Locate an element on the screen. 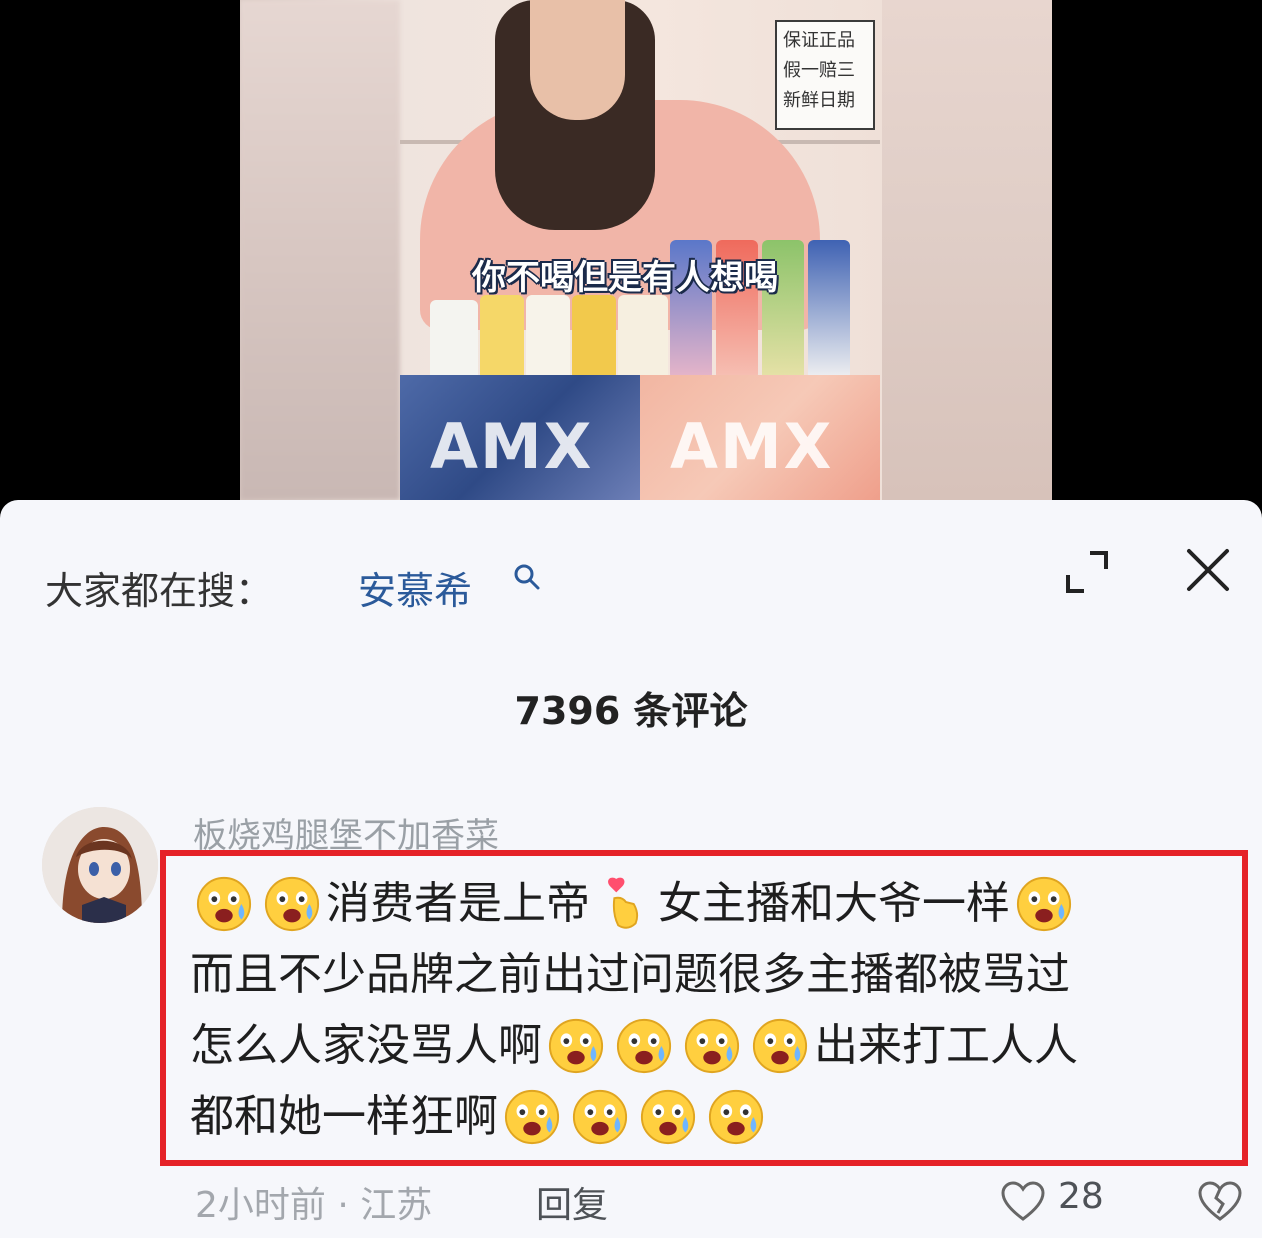 The image size is (1262, 1238). close-icon is located at coordinates (1208, 570).